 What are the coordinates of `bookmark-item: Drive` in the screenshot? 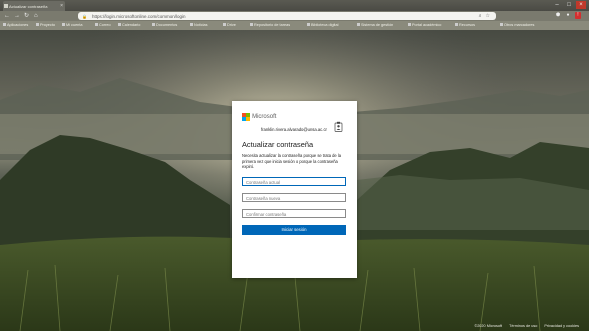 It's located at (229, 25).